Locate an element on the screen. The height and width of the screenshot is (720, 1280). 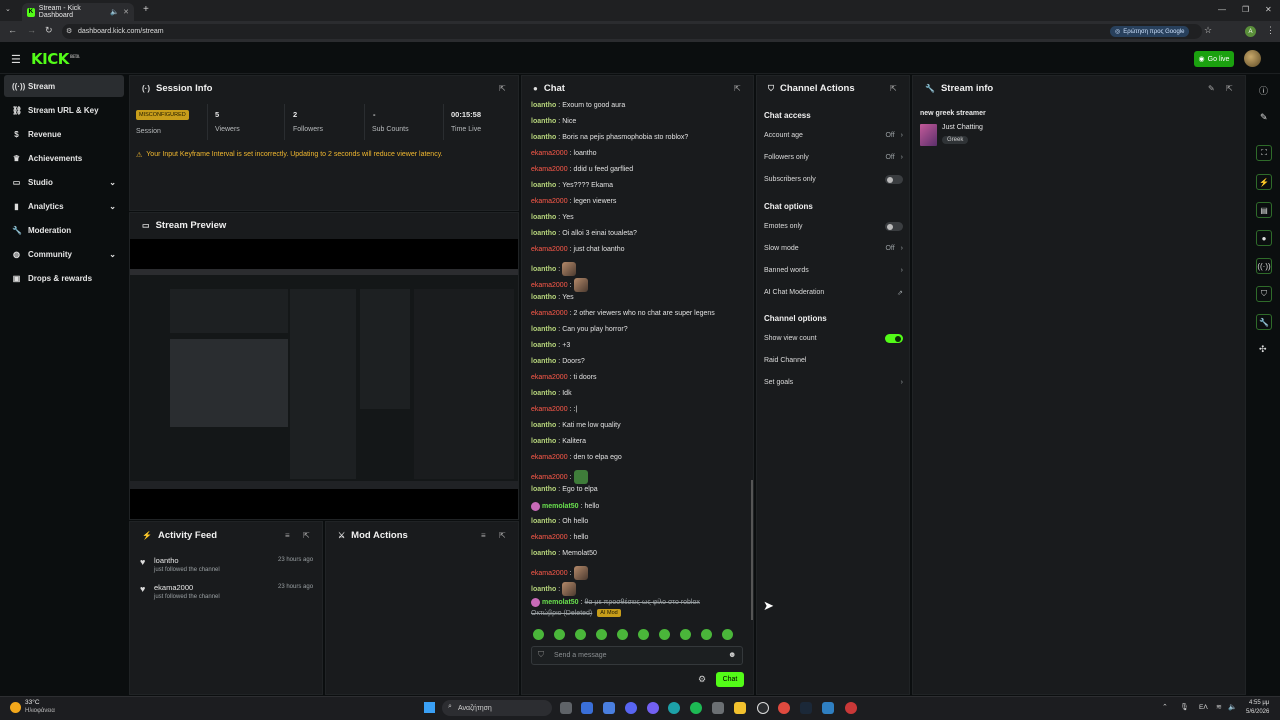
sidebar-item-drops-rewards: ▣ Drops & rewards is located at coordinates (64, 278).